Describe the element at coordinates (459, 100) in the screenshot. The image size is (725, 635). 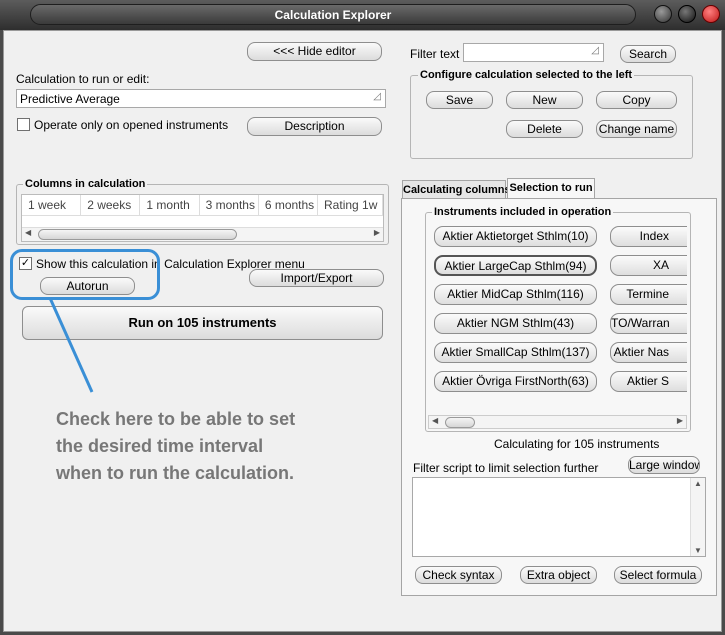
I see `save-button: Save` at that location.